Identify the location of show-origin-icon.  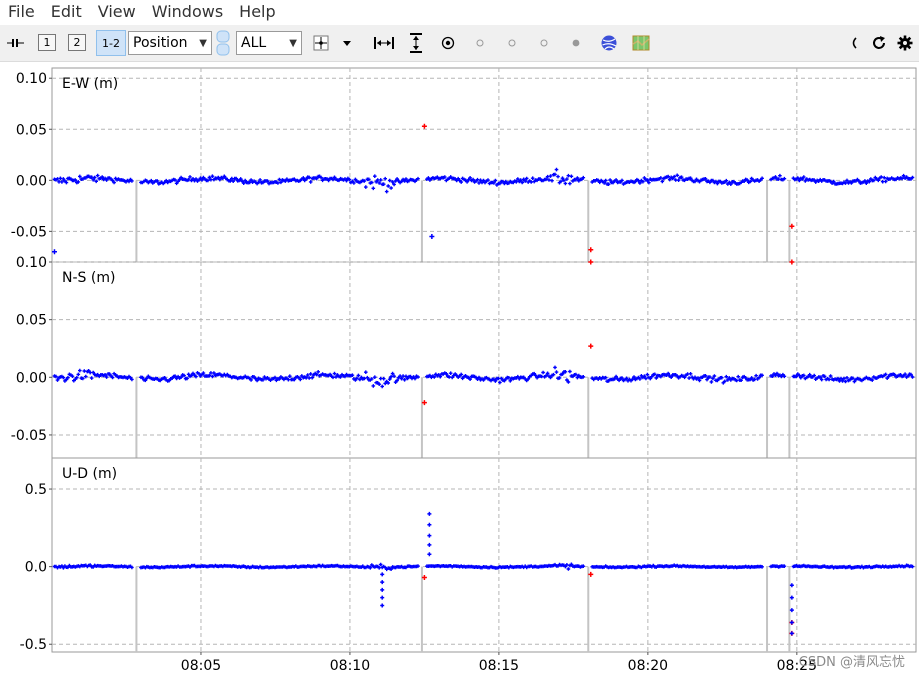
(448, 43).